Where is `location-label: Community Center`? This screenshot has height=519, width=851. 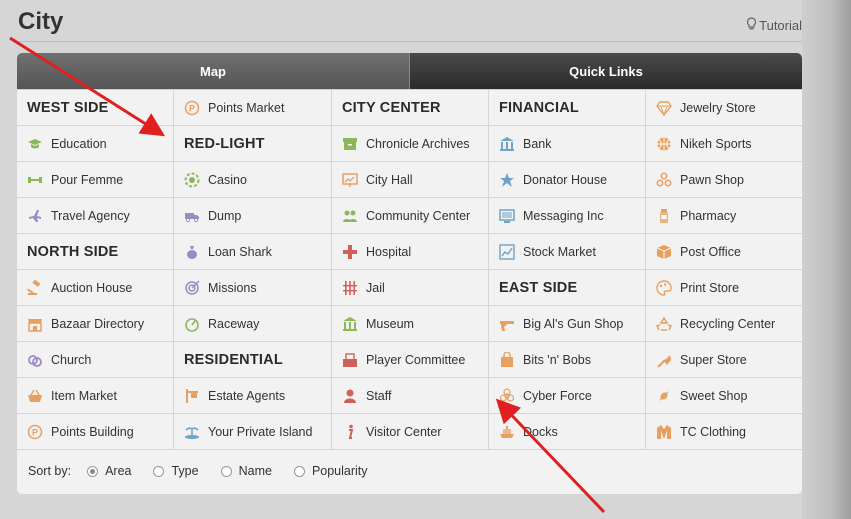
location-label: Community Center is located at coordinates (418, 215).